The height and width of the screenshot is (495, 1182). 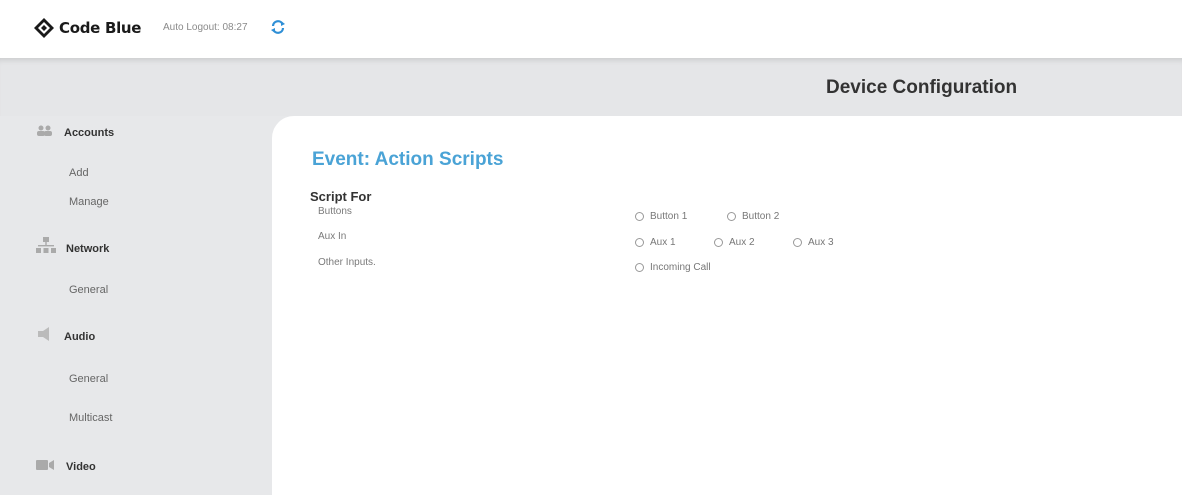 I want to click on sidebar-section-accounts: Accounts, so click(x=75, y=133).